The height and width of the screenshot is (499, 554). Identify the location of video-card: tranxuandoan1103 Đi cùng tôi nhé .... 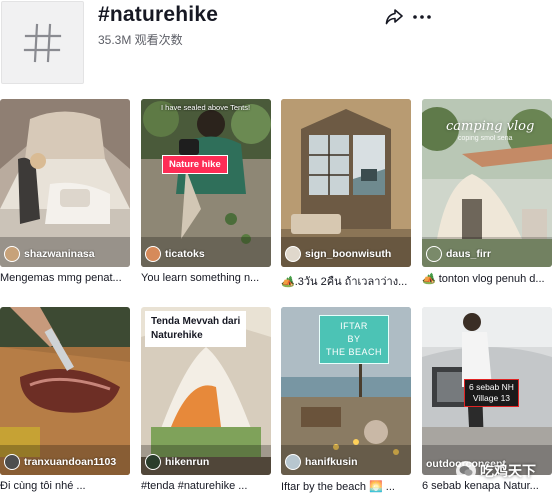
(65, 399).